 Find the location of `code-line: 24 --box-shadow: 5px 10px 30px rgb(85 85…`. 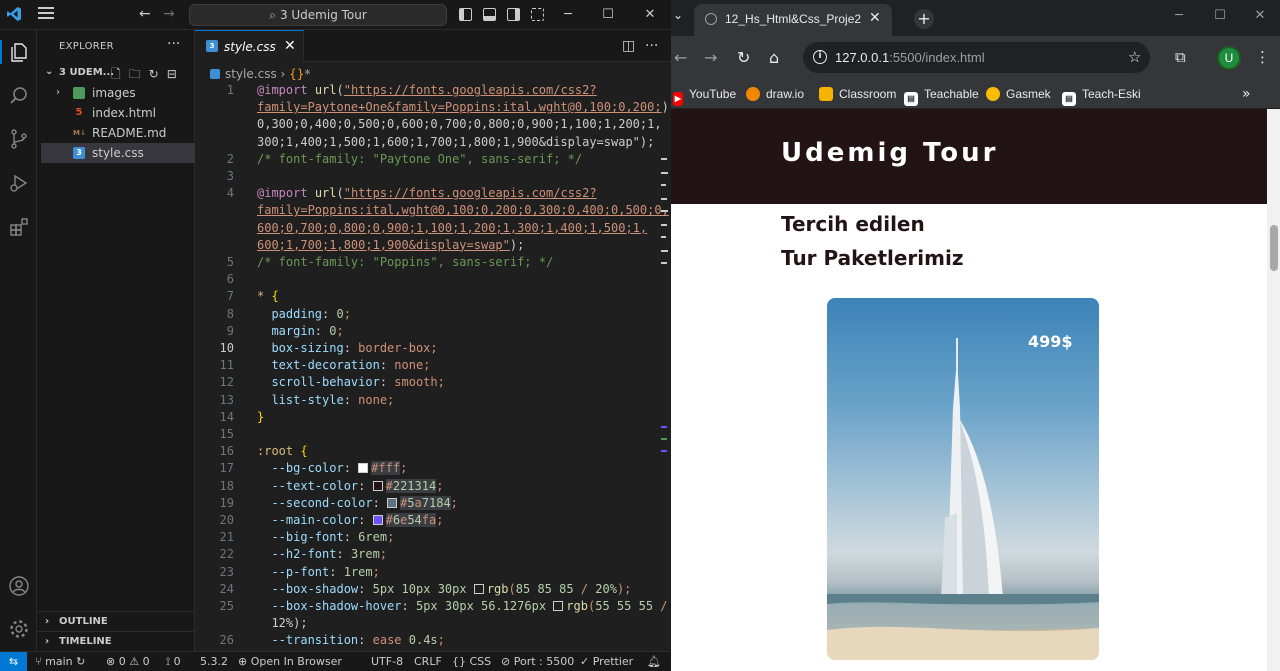

code-line: 24 --box-shadow: 5px 10px 30px rgb(85 85… is located at coordinates (428, 589).